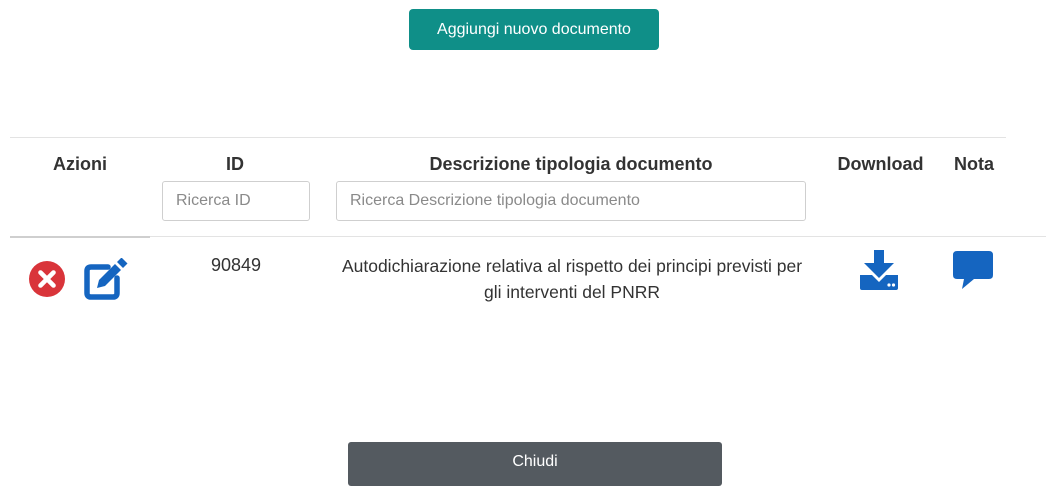 The height and width of the screenshot is (486, 1046). What do you see at coordinates (974, 164) in the screenshot?
I see `column-header-note: Nota` at bounding box center [974, 164].